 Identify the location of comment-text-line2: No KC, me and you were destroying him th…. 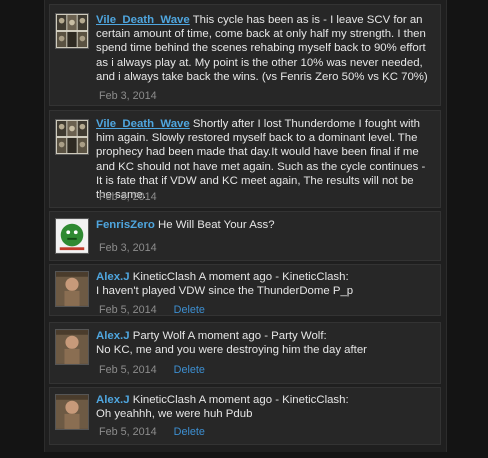
(231, 350).